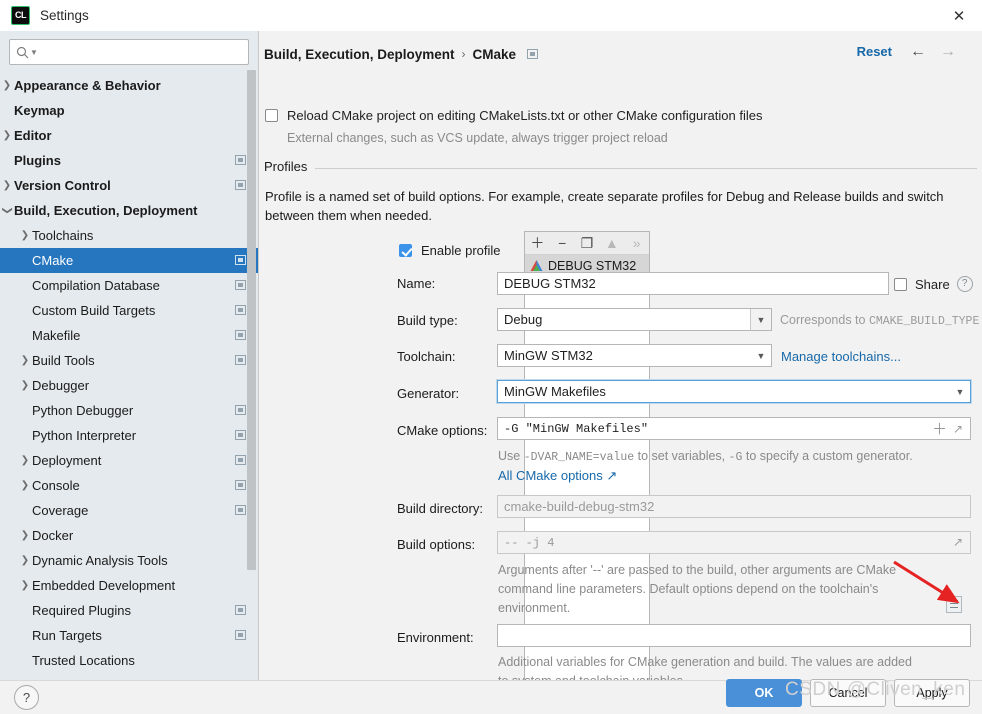  I want to click on copy-icon: ❐, so click(587, 243).